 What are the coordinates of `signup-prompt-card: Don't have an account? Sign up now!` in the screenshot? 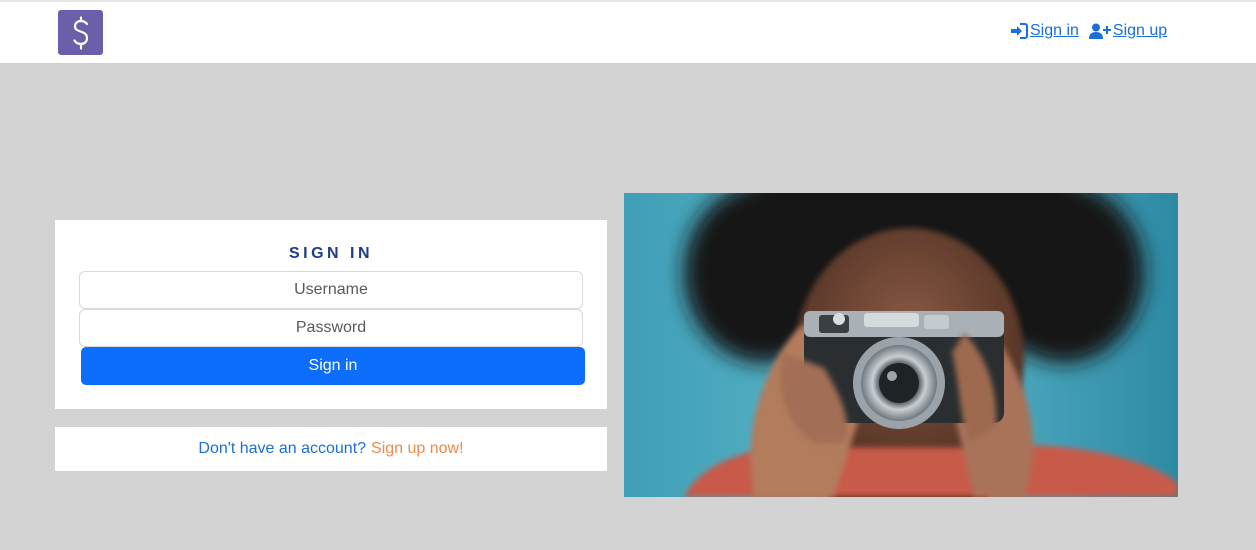 It's located at (331, 449).